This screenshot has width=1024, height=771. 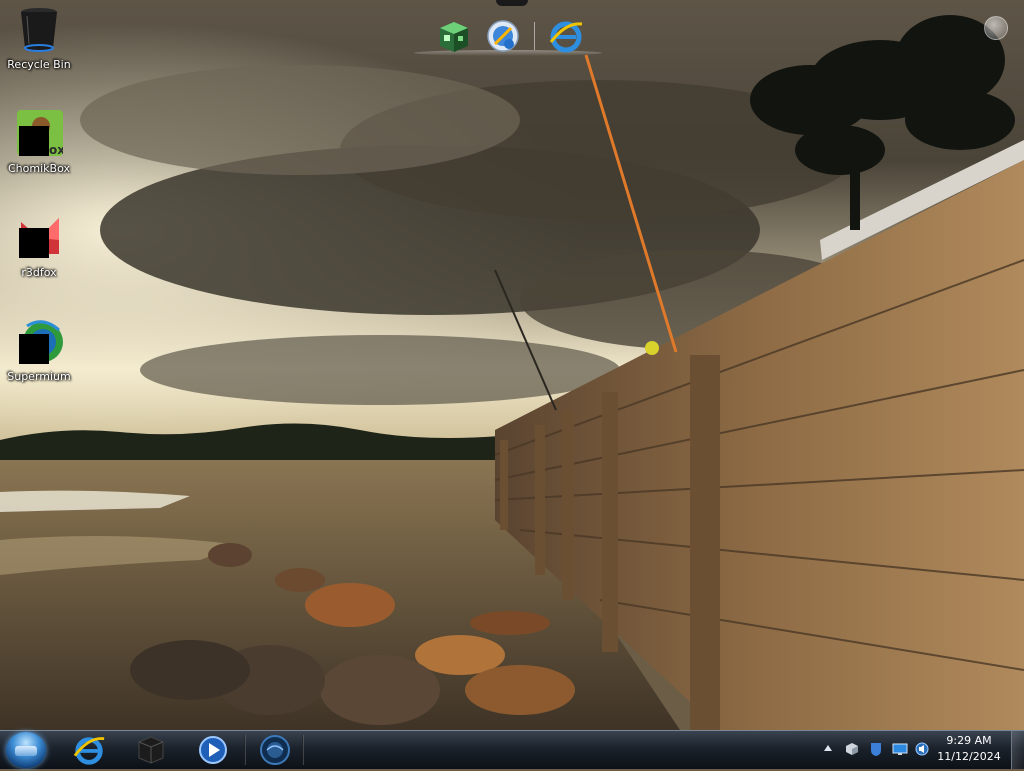 What do you see at coordinates (151, 750) in the screenshot?
I see `taskbar-black-cube-icon` at bounding box center [151, 750].